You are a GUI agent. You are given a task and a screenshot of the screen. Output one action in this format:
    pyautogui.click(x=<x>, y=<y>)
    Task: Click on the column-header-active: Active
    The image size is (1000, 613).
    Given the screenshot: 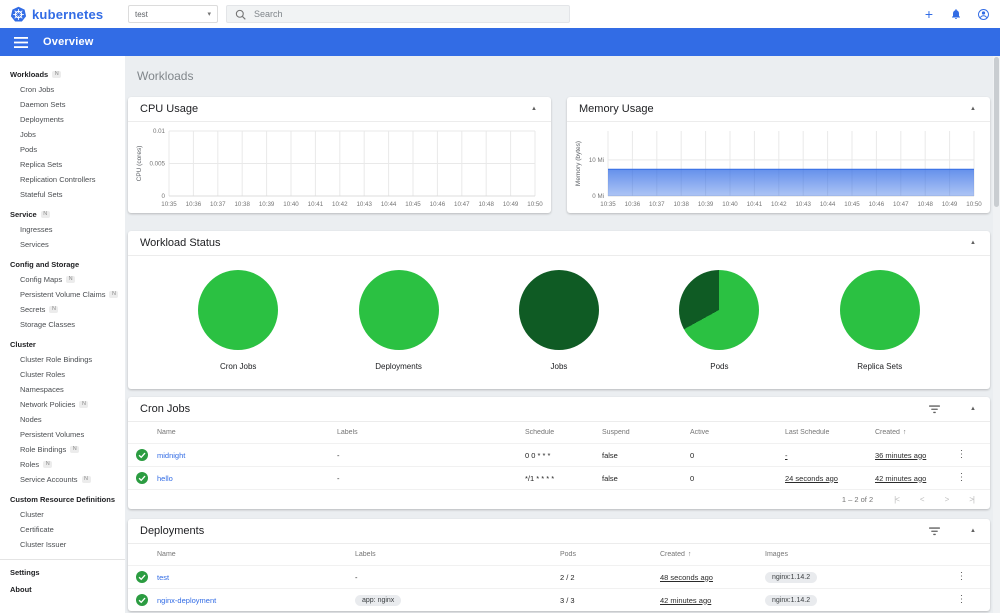 What is the action you would take?
    pyautogui.click(x=737, y=432)
    